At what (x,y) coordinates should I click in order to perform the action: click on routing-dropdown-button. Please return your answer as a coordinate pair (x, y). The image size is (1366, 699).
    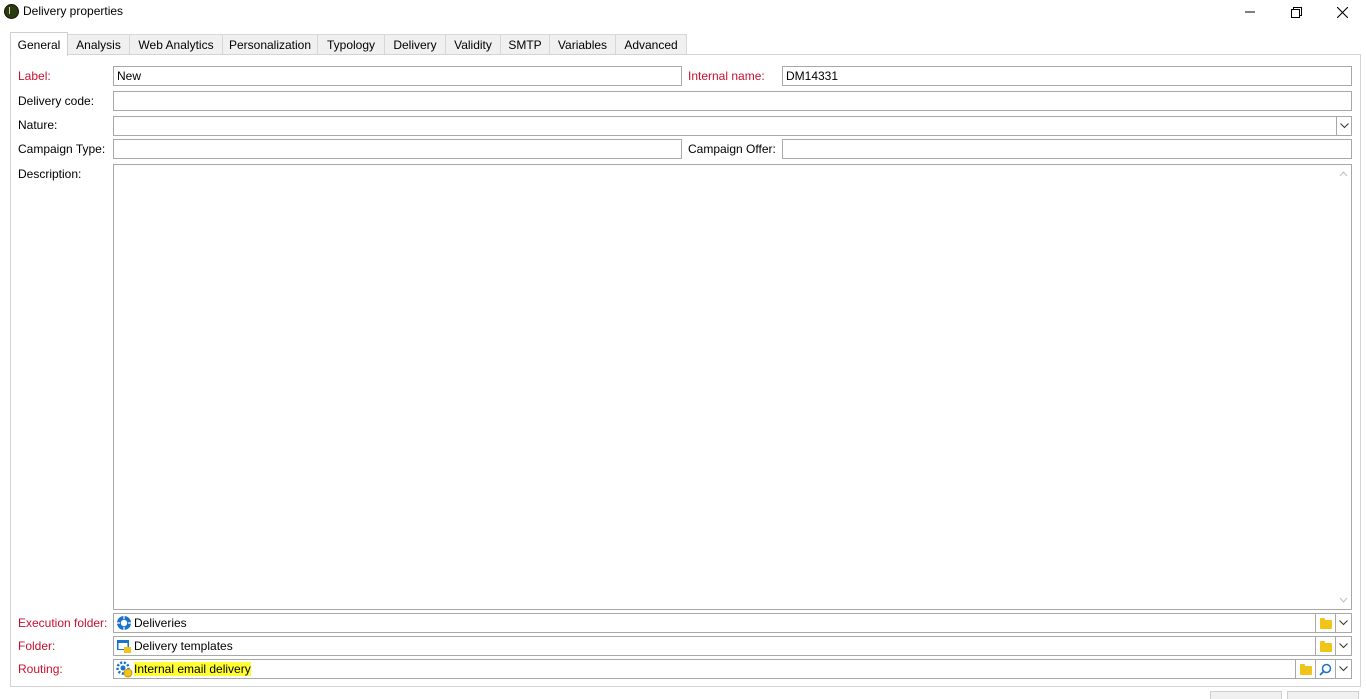
    Looking at the image, I should click on (1343, 669).